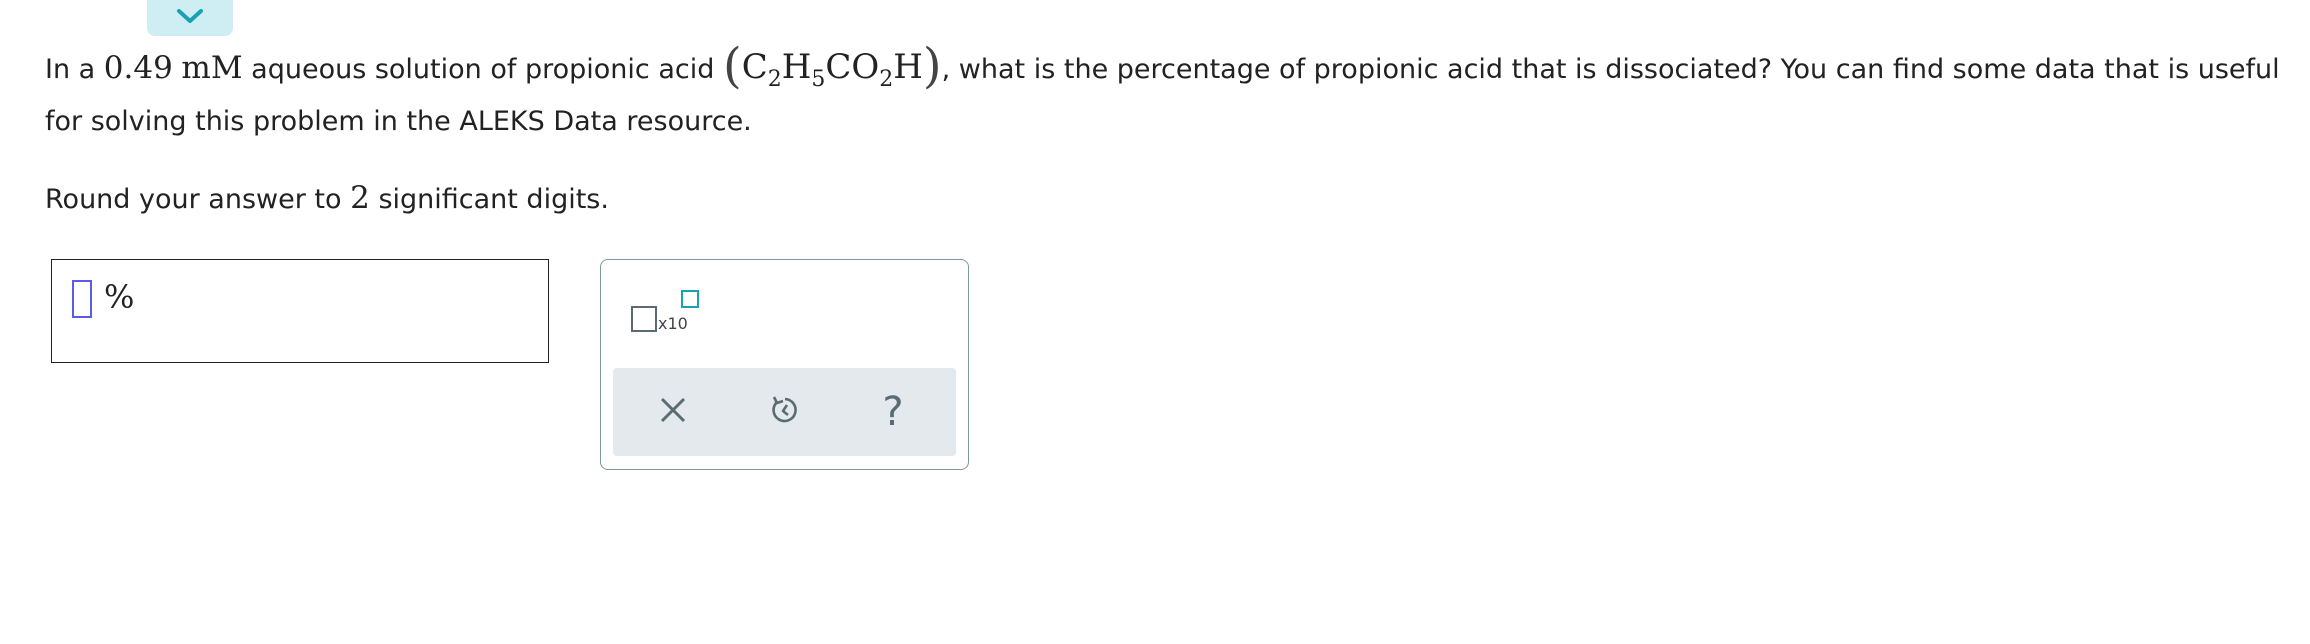 The image size is (2310, 644). I want to click on exponent-box-icon, so click(690, 299).